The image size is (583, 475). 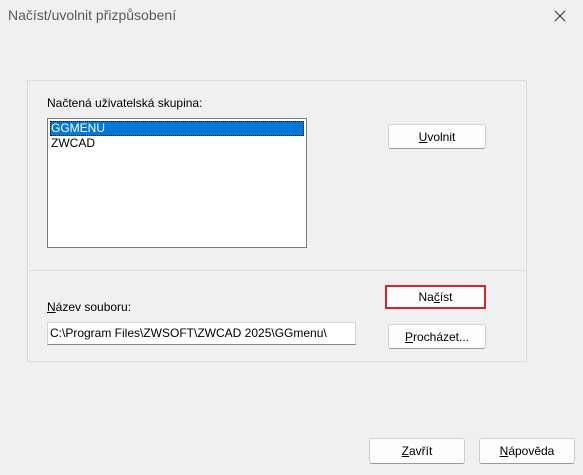 What do you see at coordinates (125, 103) in the screenshot?
I see `loaded-group-label: Načtená uživatelská skupina:` at bounding box center [125, 103].